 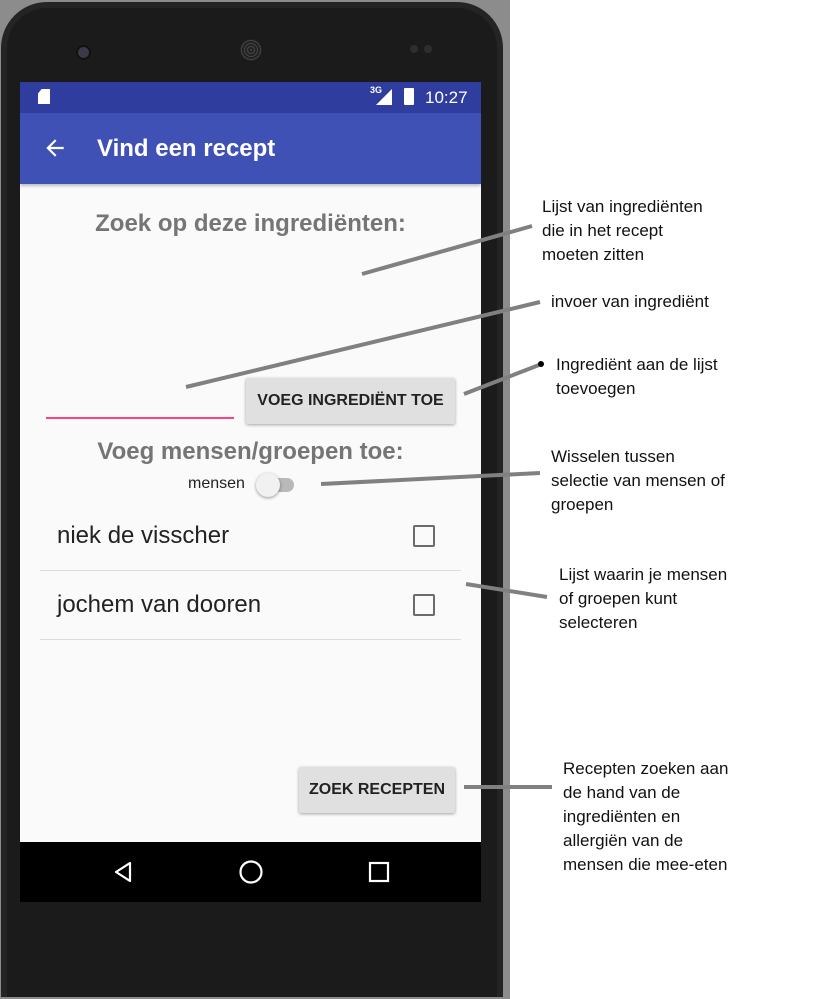 I want to click on signal-type-label: 3G, so click(x=376, y=90).